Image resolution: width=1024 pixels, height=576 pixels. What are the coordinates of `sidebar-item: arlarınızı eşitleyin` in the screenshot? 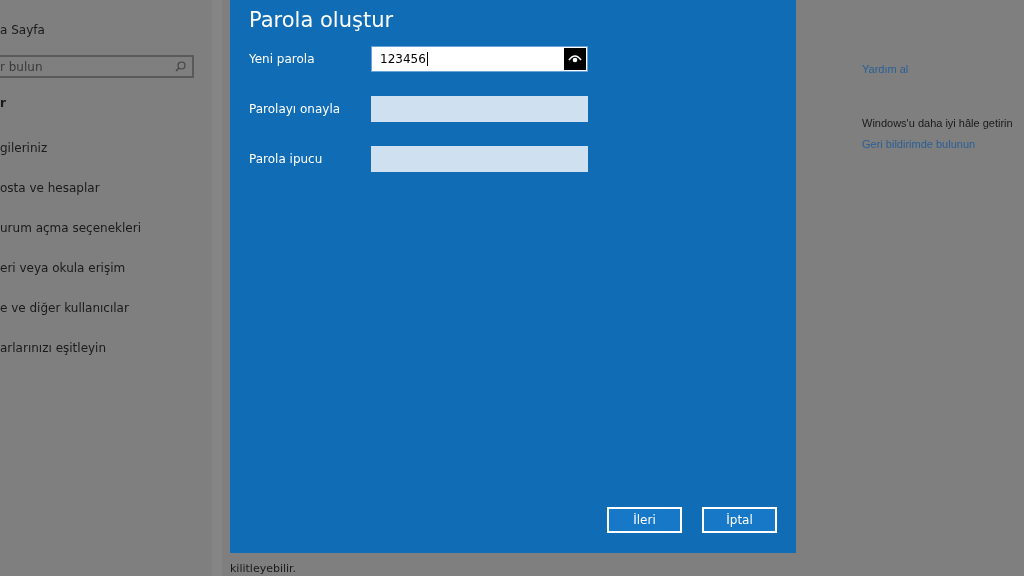 It's located at (106, 348).